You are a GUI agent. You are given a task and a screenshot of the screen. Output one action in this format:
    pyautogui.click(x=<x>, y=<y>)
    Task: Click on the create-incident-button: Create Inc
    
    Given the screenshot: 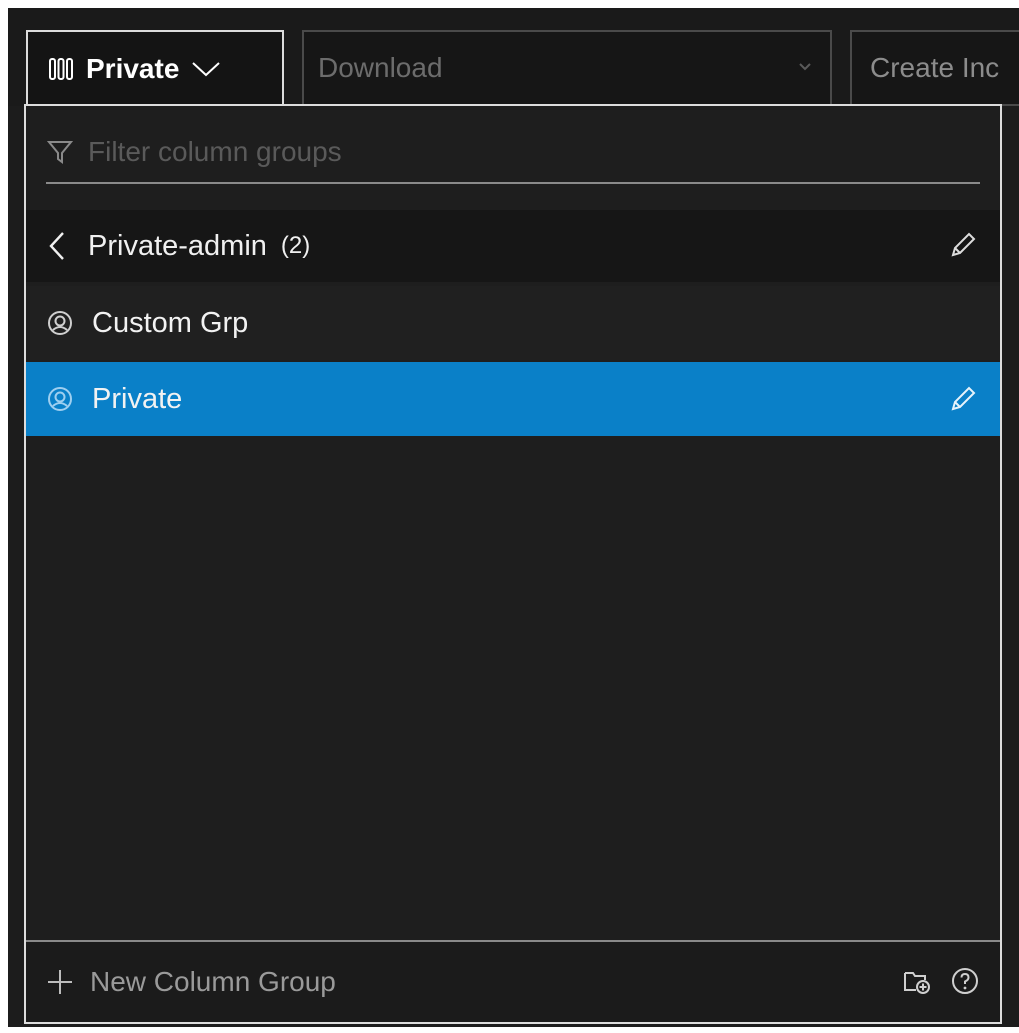 What is the action you would take?
    pyautogui.click(x=934, y=68)
    